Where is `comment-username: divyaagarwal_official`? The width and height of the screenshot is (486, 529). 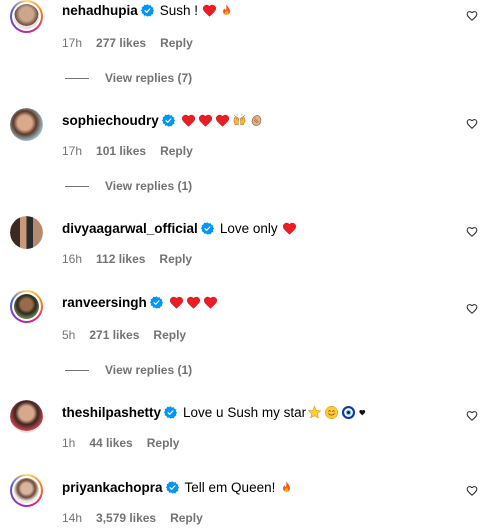
comment-username: divyaagarwal_official is located at coordinates (130, 228).